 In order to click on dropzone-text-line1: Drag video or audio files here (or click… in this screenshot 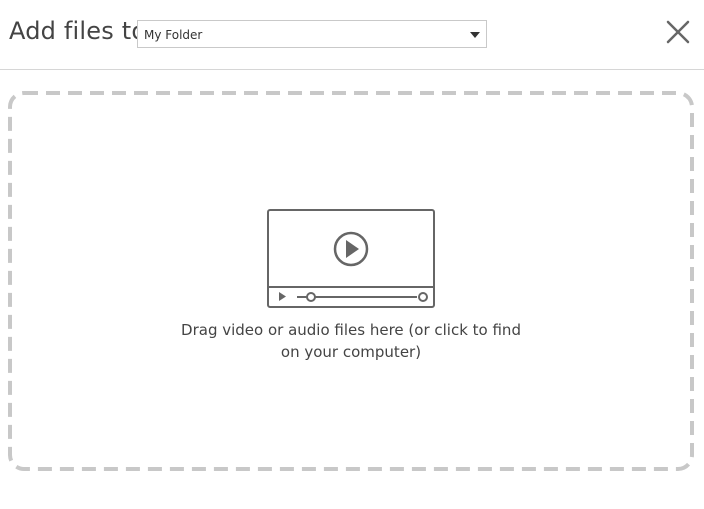, I will do `click(351, 330)`.